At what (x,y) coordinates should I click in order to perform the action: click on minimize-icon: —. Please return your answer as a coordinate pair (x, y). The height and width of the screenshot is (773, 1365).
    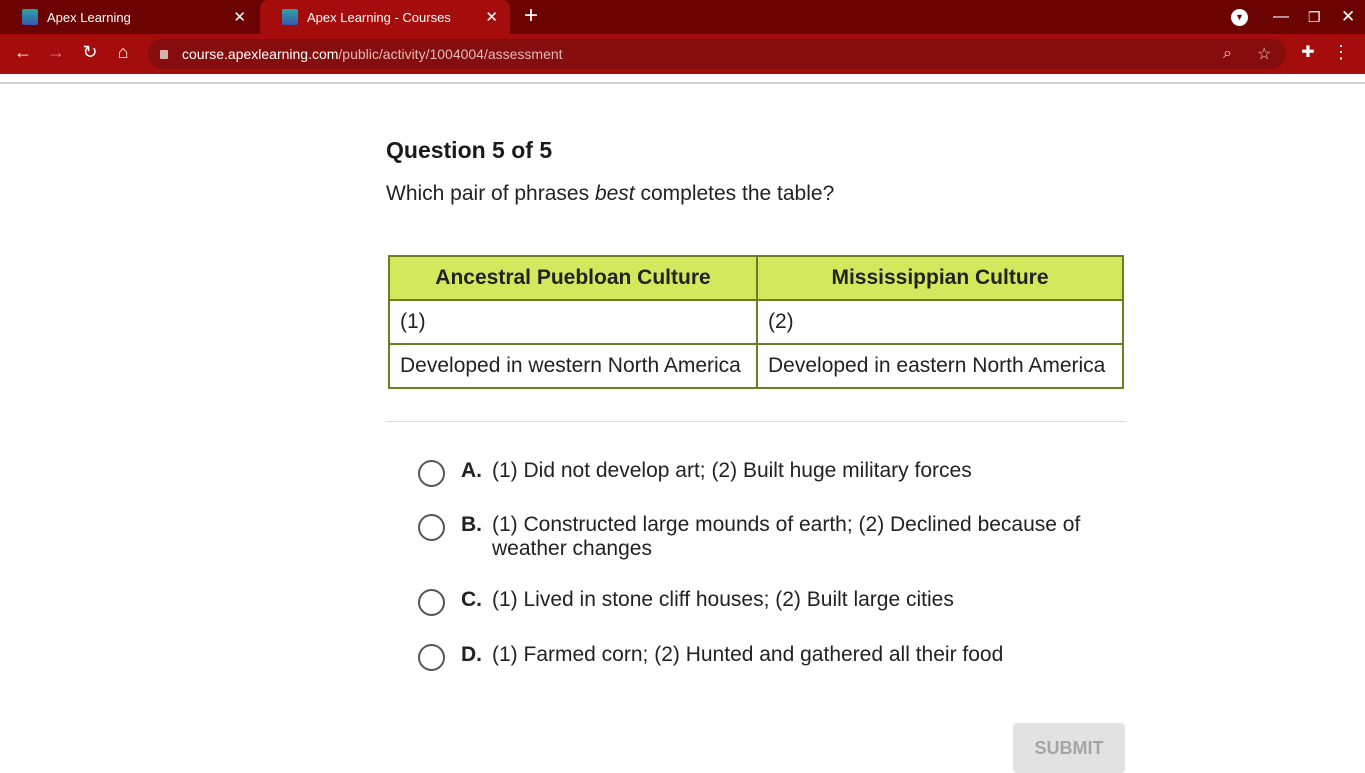
    Looking at the image, I should click on (1281, 17).